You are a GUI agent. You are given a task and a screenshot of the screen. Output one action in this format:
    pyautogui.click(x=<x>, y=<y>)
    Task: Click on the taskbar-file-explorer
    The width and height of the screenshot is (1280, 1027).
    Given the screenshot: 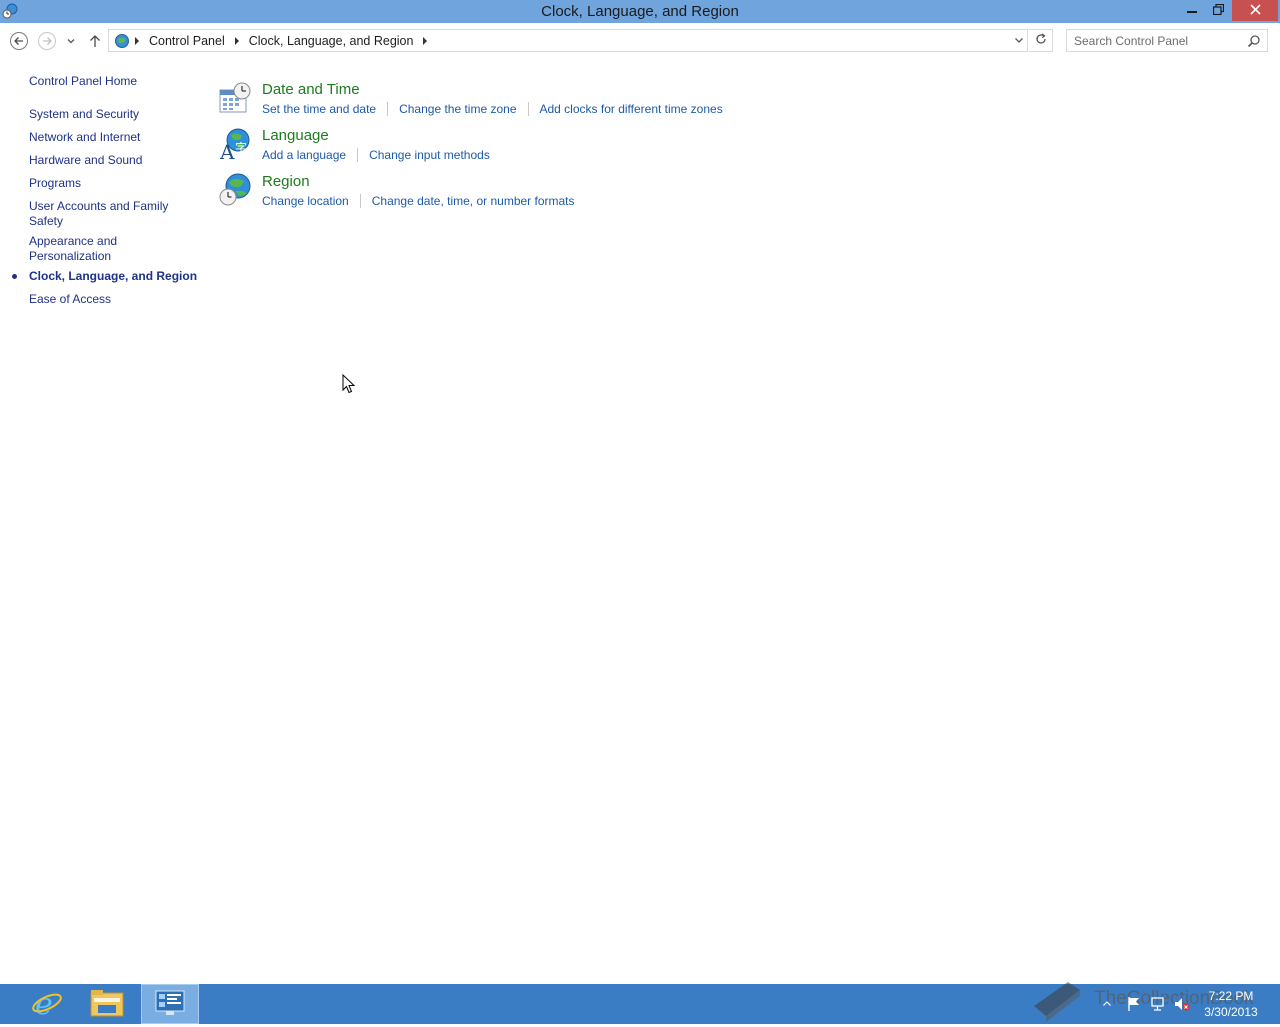 What is the action you would take?
    pyautogui.click(x=107, y=1004)
    